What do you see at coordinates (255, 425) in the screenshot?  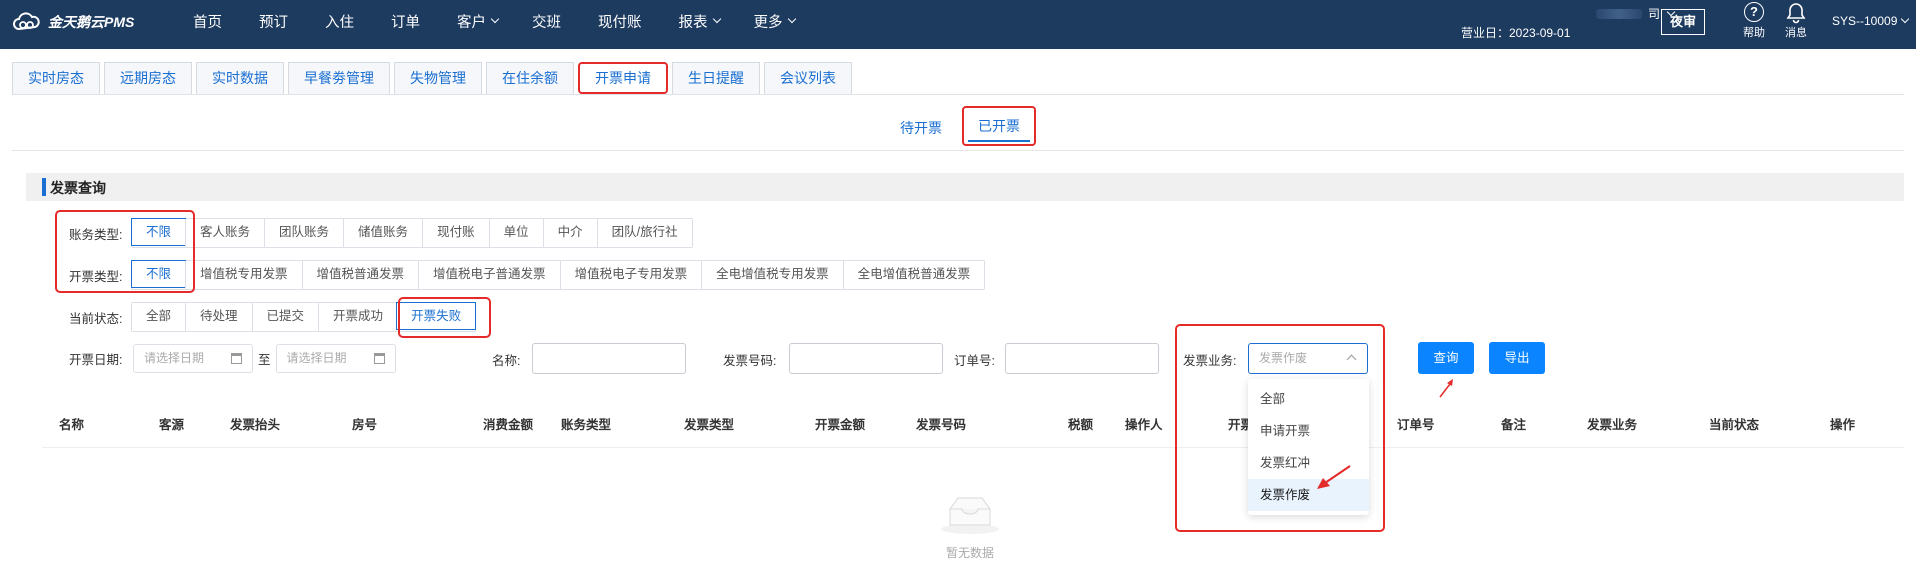 I see `column-header: 发票抬头` at bounding box center [255, 425].